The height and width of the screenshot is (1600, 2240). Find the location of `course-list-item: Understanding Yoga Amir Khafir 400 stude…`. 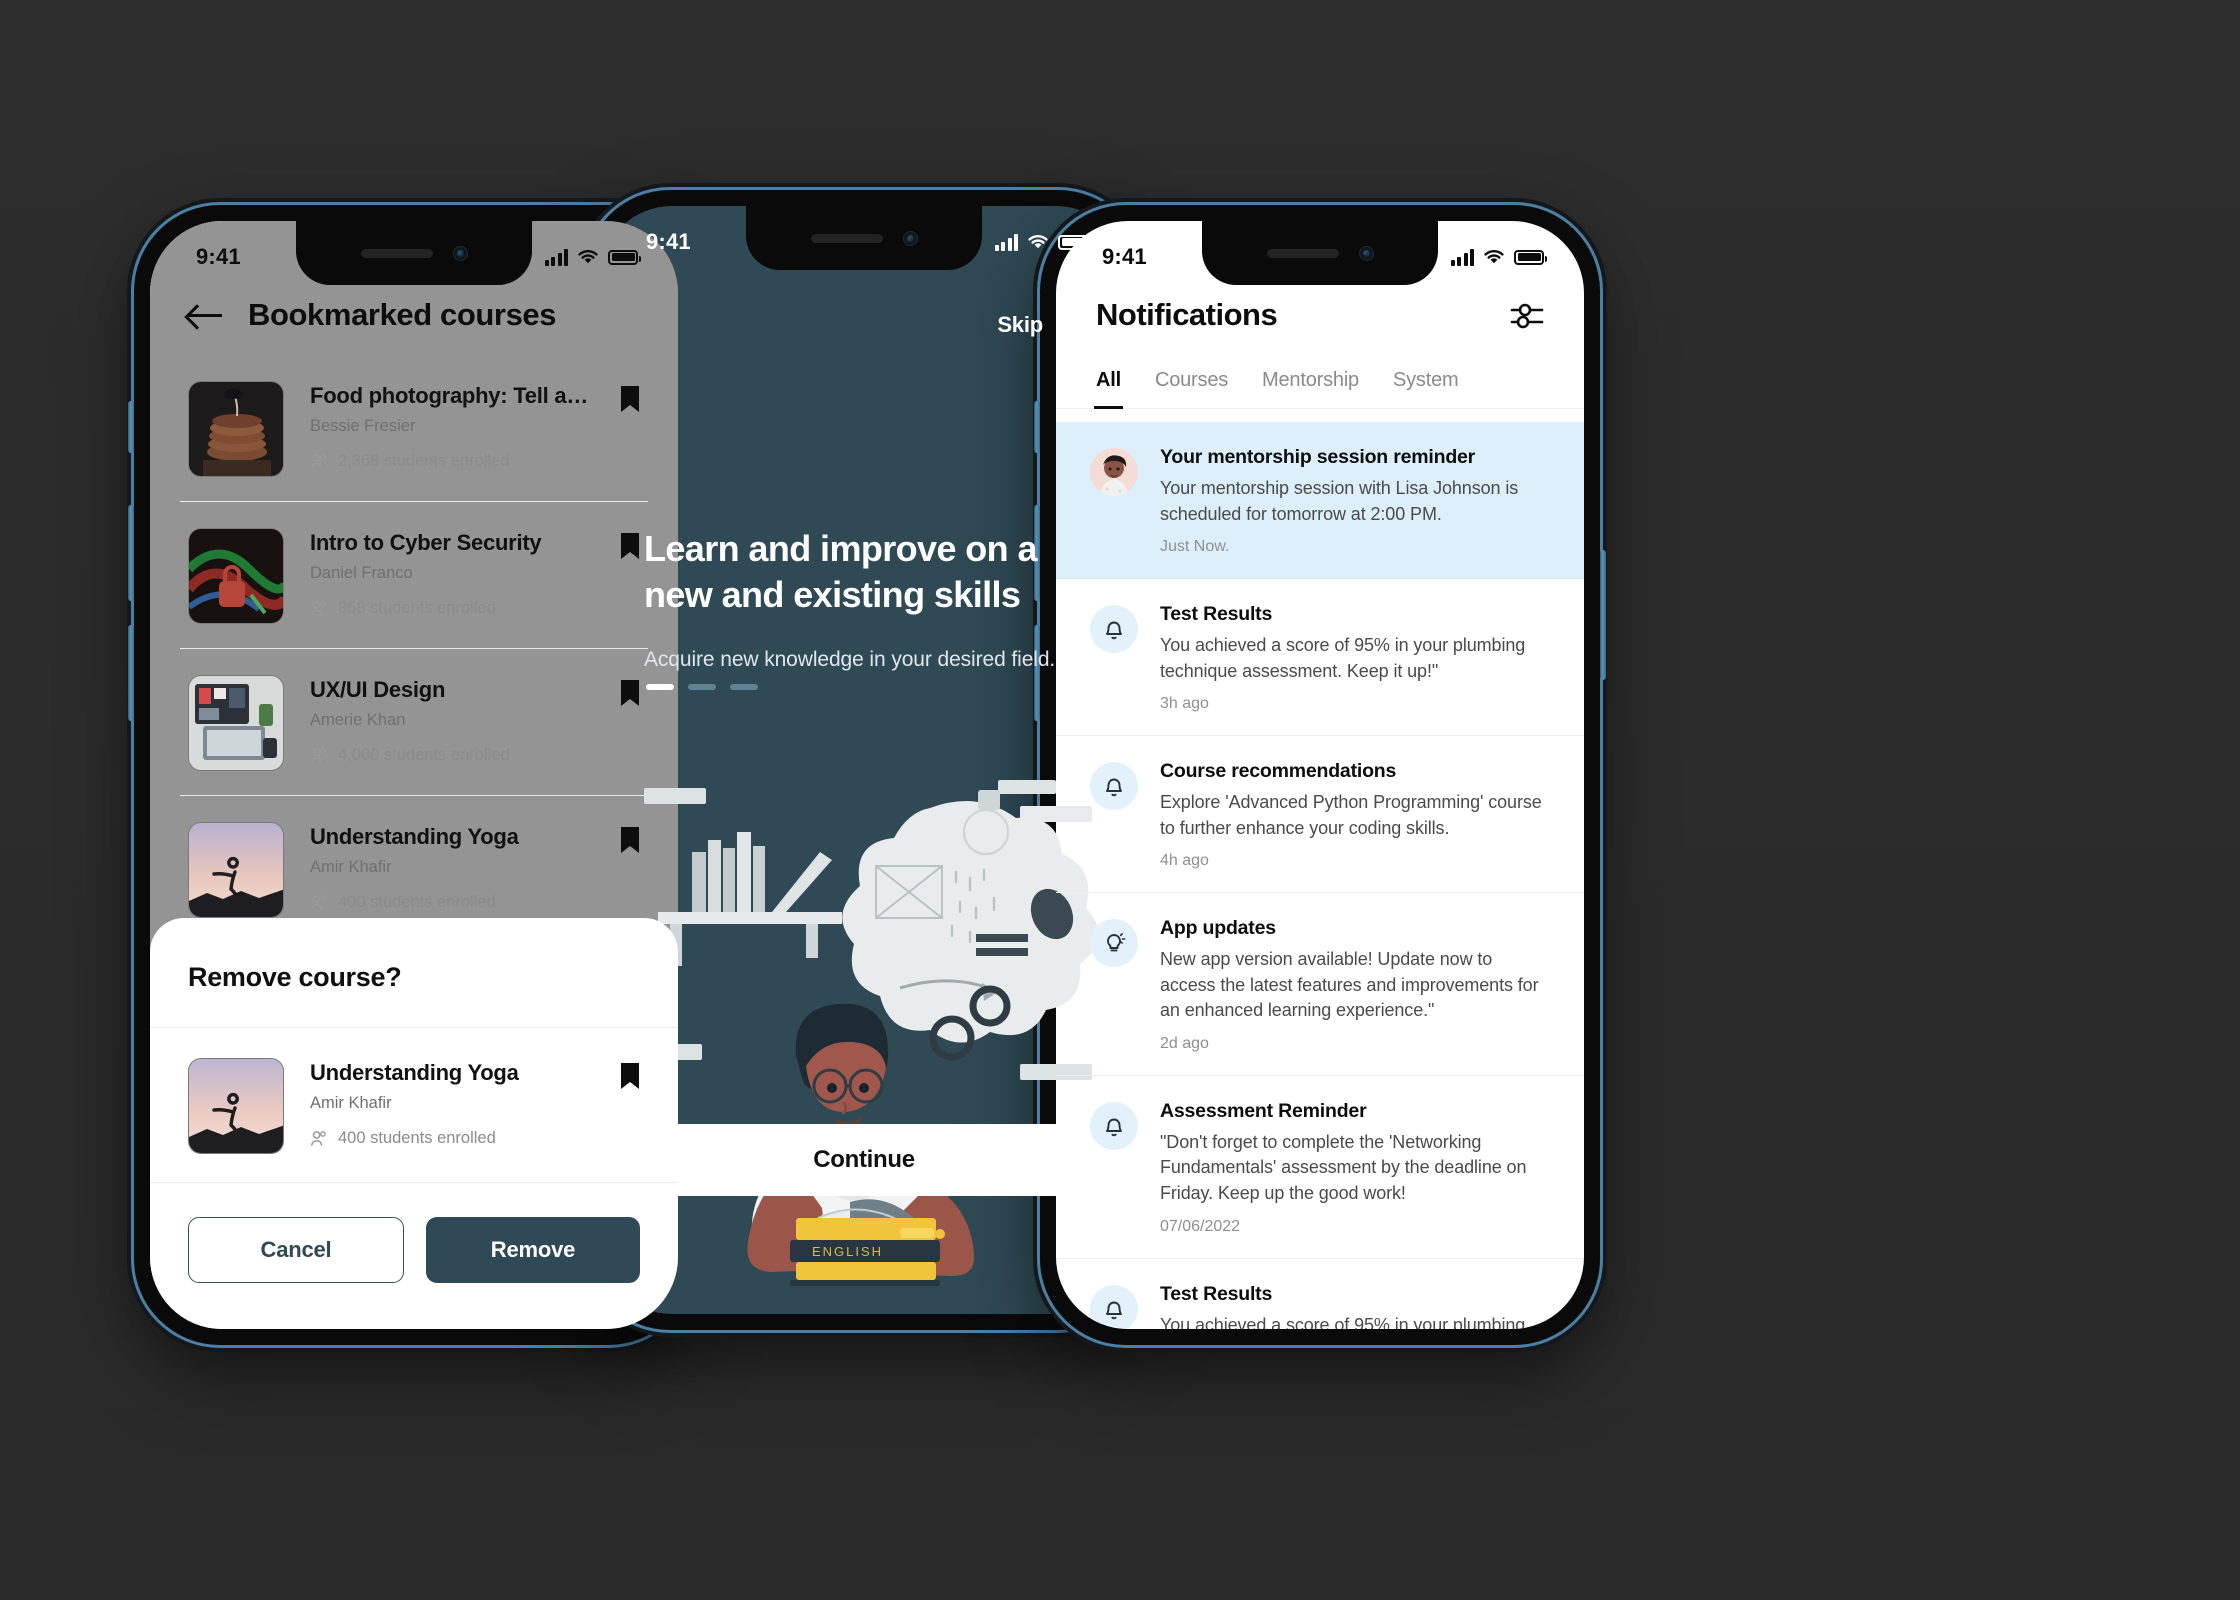

course-list-item: Understanding Yoga Amir Khafir 400 stude… is located at coordinates (414, 1106).